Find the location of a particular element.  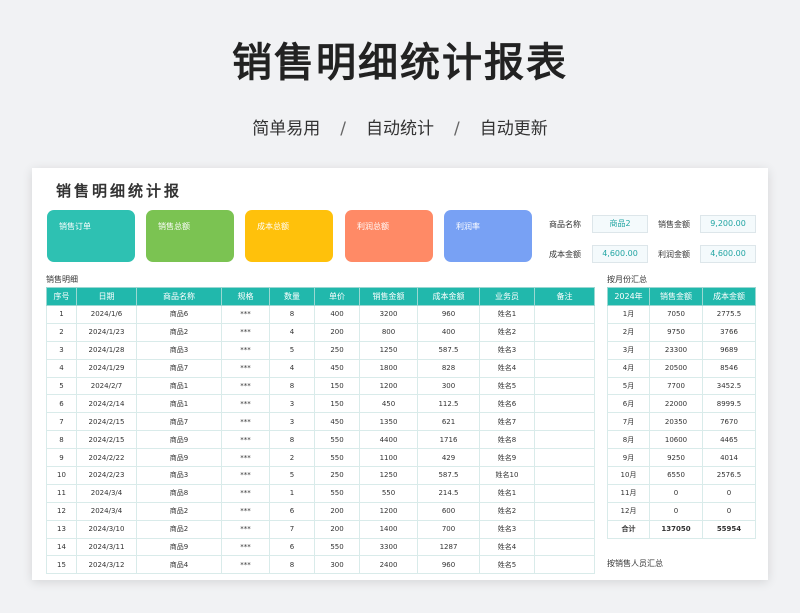

table-cell: 商品8 is located at coordinates (179, 493).